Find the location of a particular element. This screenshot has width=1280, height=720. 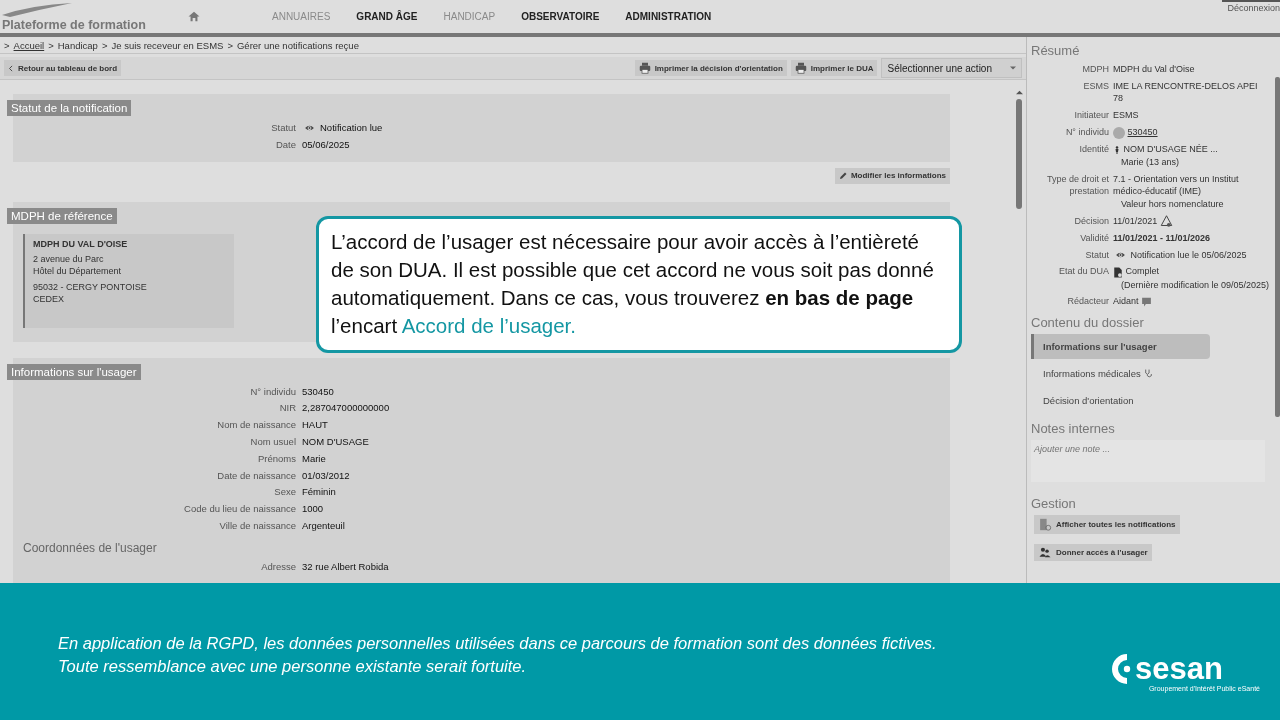

management-heading: Gestion is located at coordinates (1054, 504).